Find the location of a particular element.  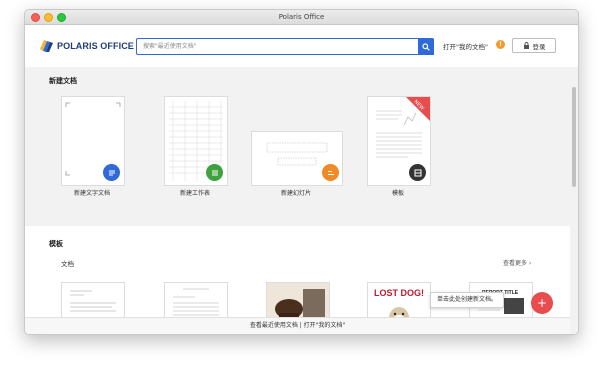

template-section-title: 模板 is located at coordinates (56, 244).